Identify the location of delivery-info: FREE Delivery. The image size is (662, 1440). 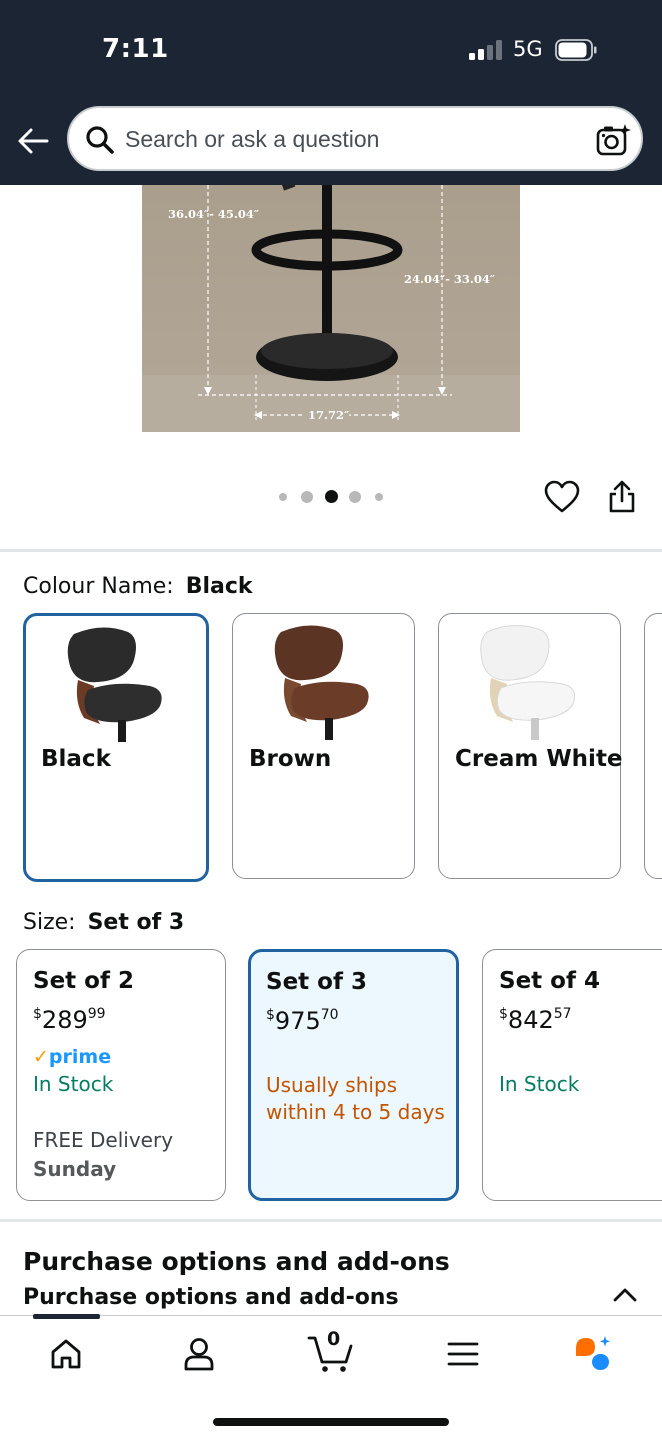
(103, 1140).